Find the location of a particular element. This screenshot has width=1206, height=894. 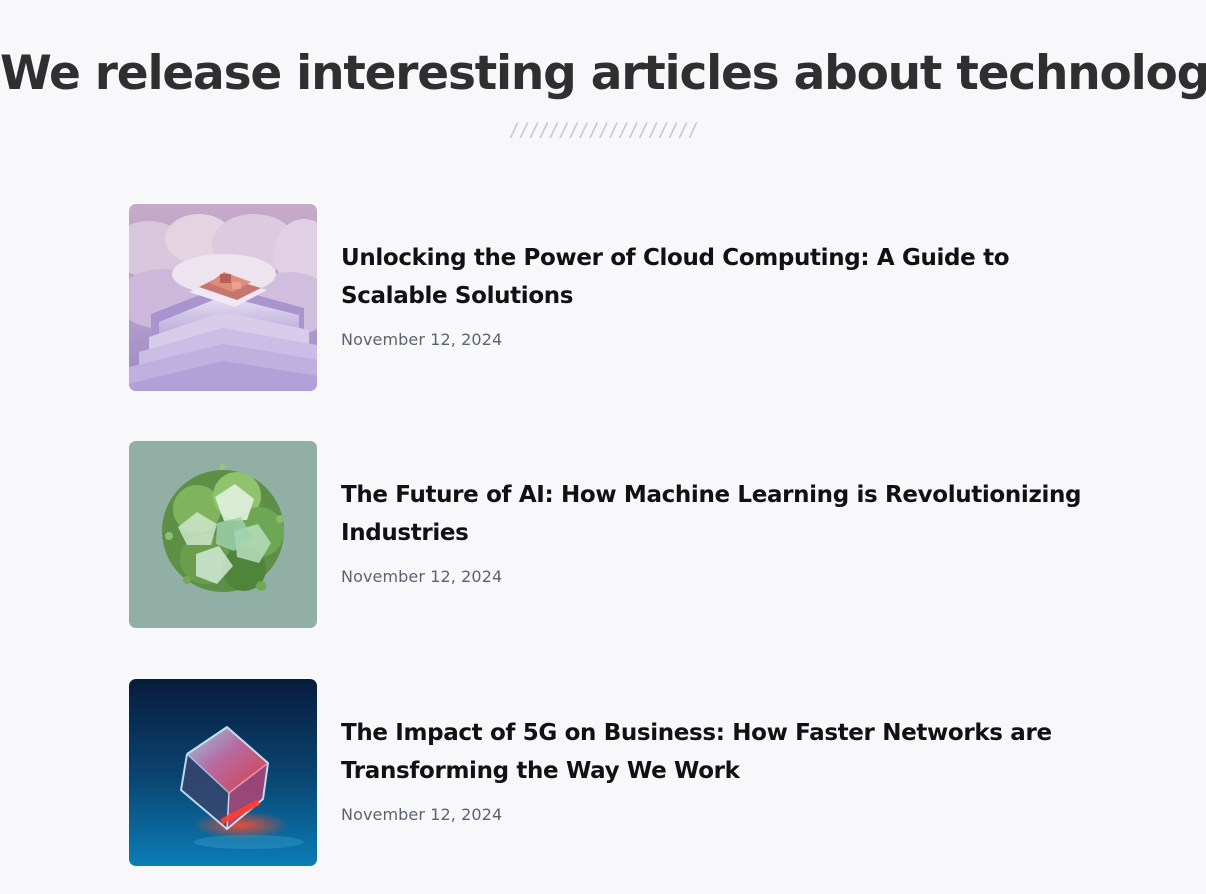

5g-networks-thumbnail is located at coordinates (223, 772).